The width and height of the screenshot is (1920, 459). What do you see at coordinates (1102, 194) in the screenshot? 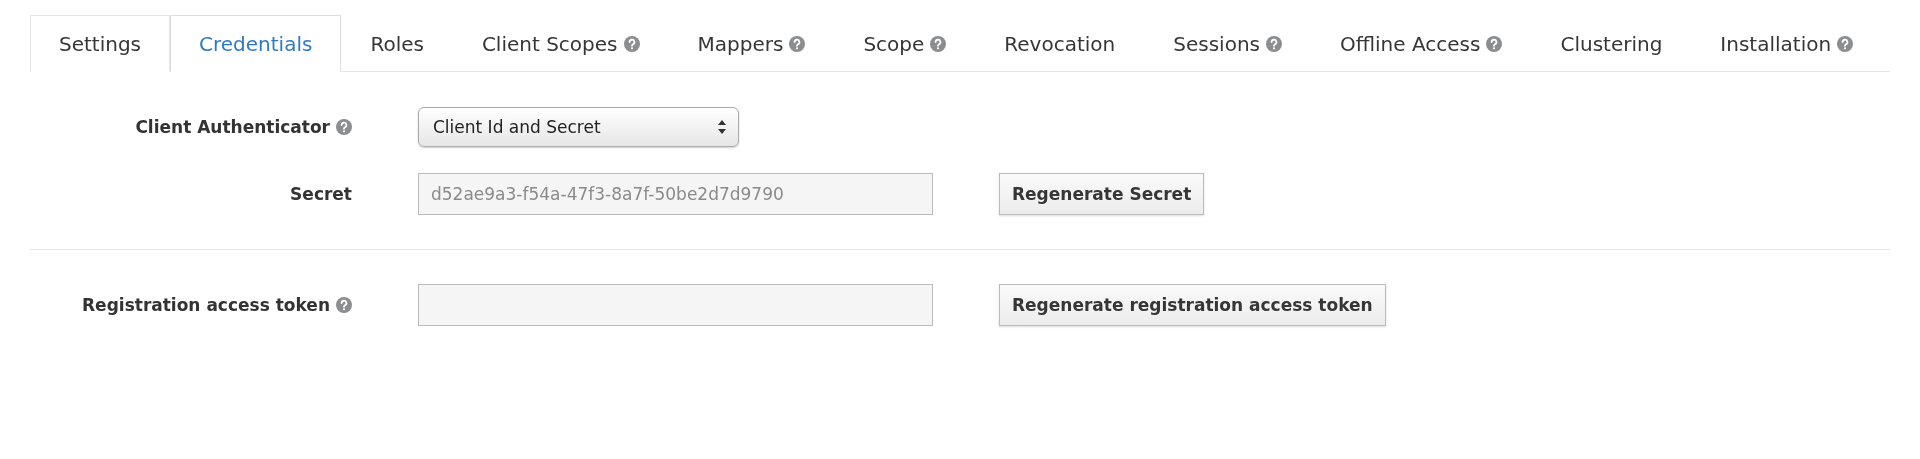
I see `regenerate-button: Regenerate Secret` at bounding box center [1102, 194].